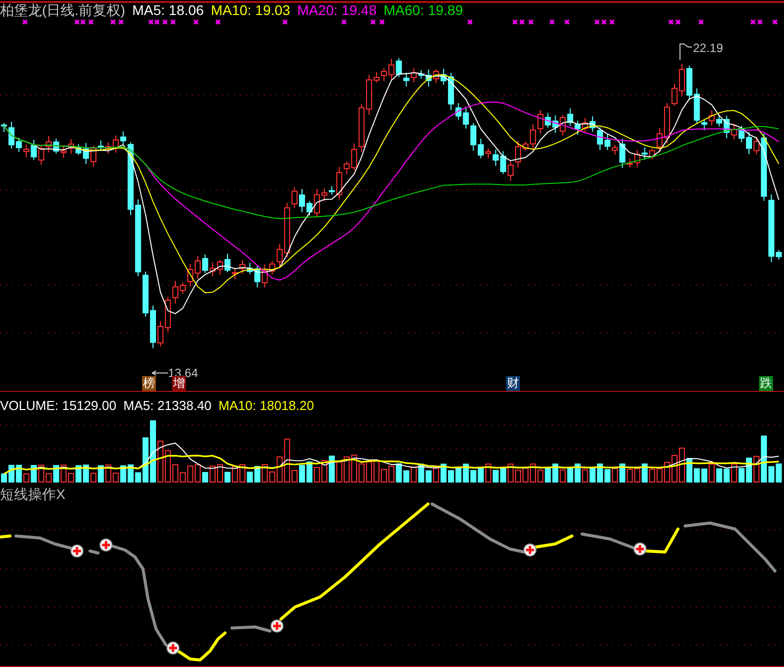 This screenshot has height=667, width=784. Describe the element at coordinates (63, 10) in the screenshot. I see `chart-title: 柏堡龙(日线.前复权)` at that location.